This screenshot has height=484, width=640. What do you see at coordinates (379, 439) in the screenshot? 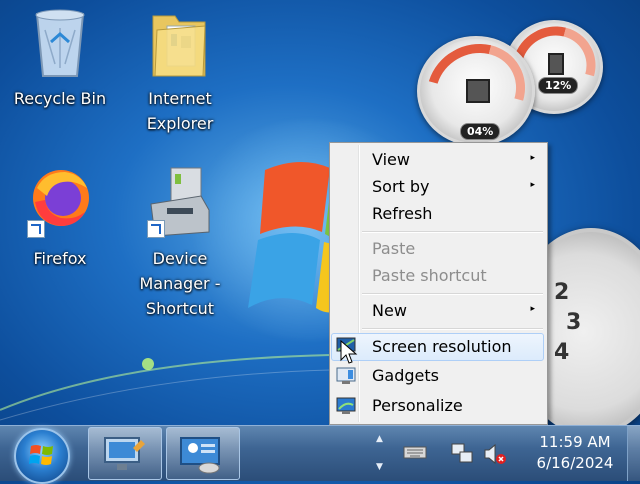
I see `scroll-up-icon: ▲` at bounding box center [379, 439].